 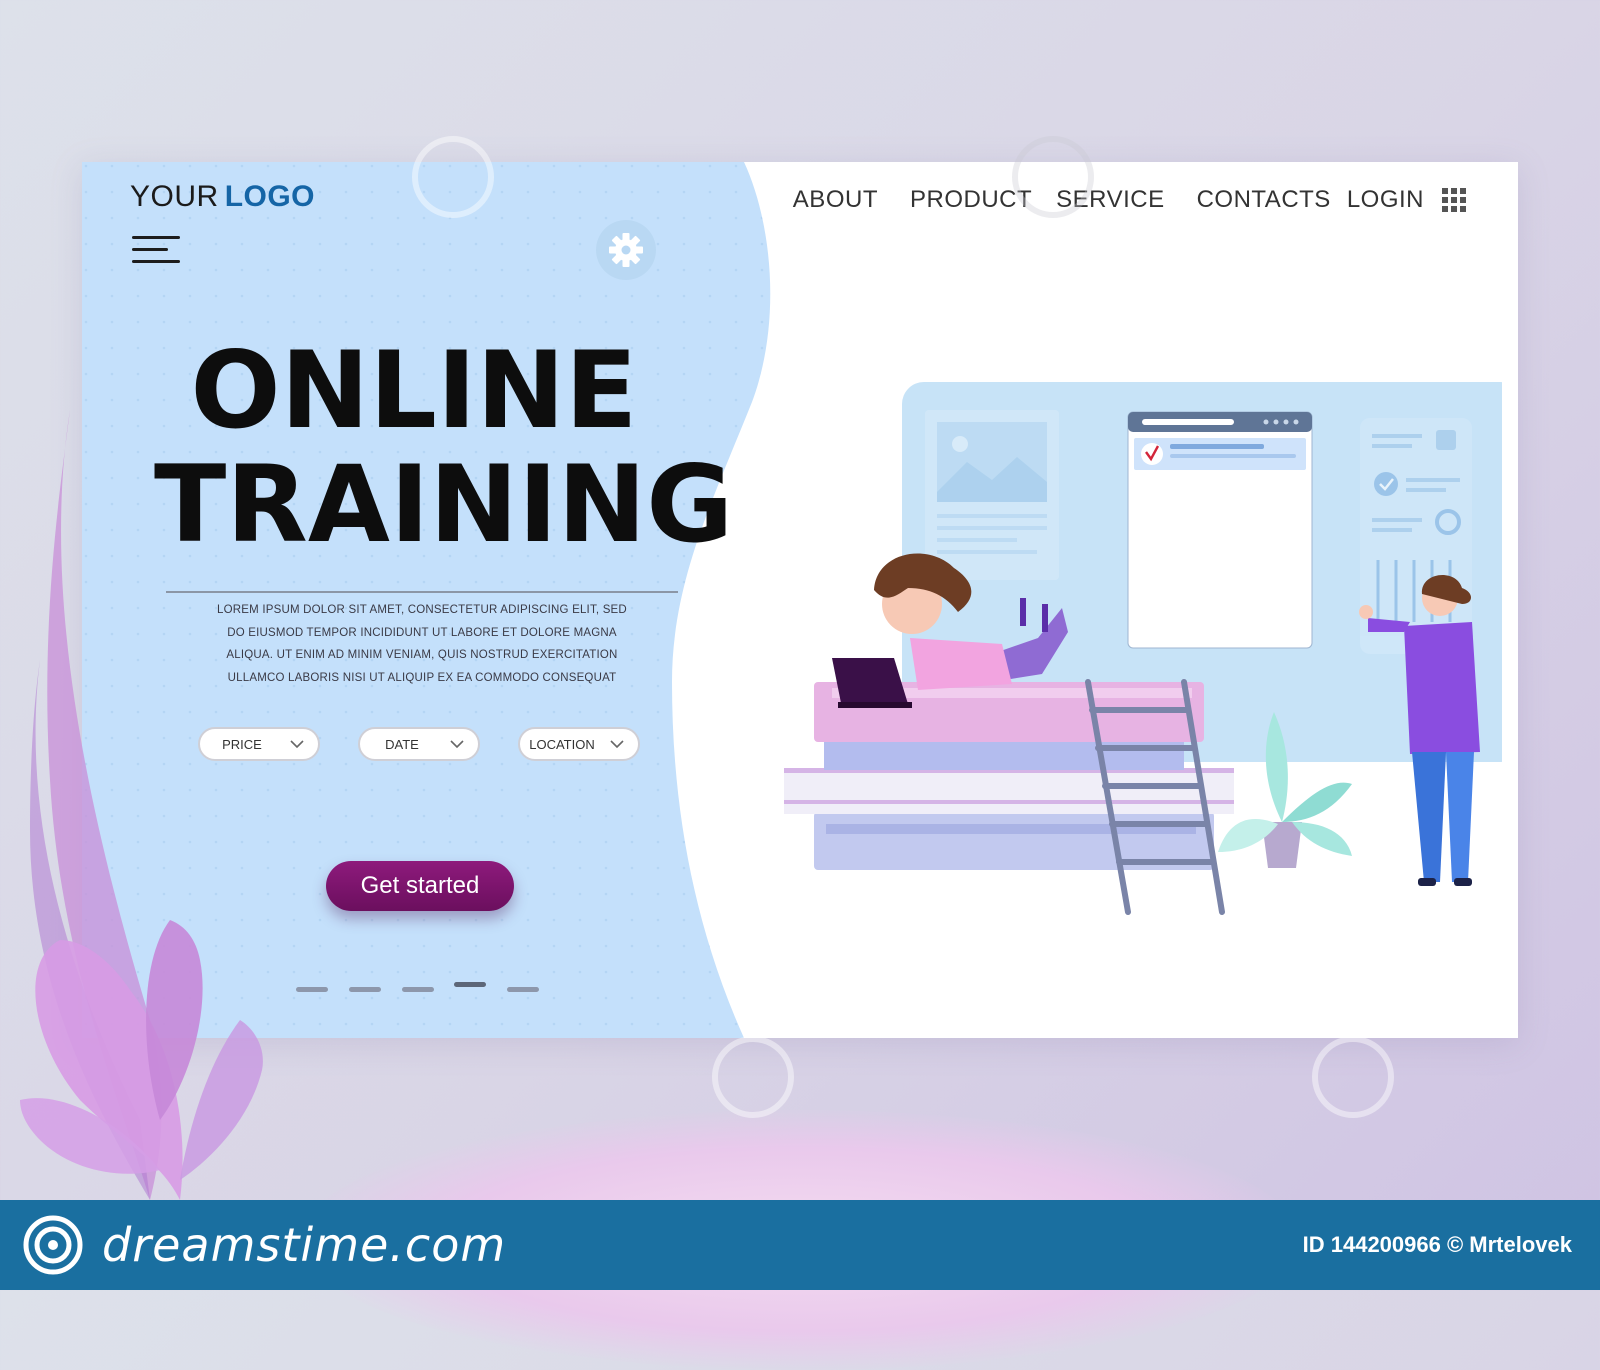 What do you see at coordinates (420, 886) in the screenshot?
I see `get-started-button: Get started` at bounding box center [420, 886].